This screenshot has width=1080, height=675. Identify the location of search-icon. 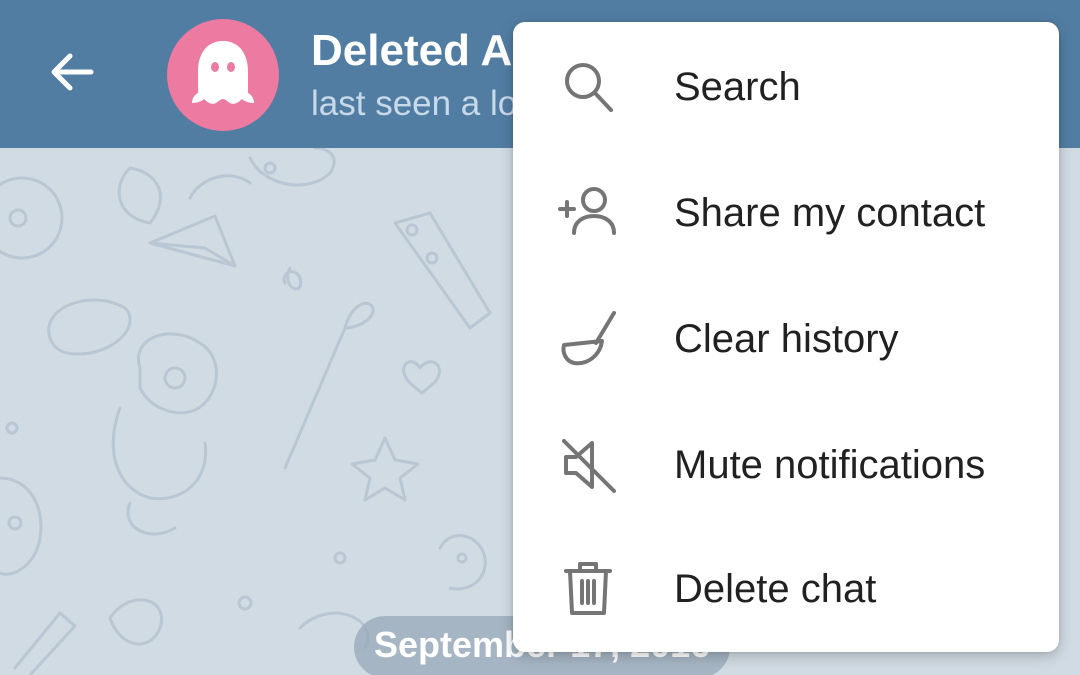
(588, 87).